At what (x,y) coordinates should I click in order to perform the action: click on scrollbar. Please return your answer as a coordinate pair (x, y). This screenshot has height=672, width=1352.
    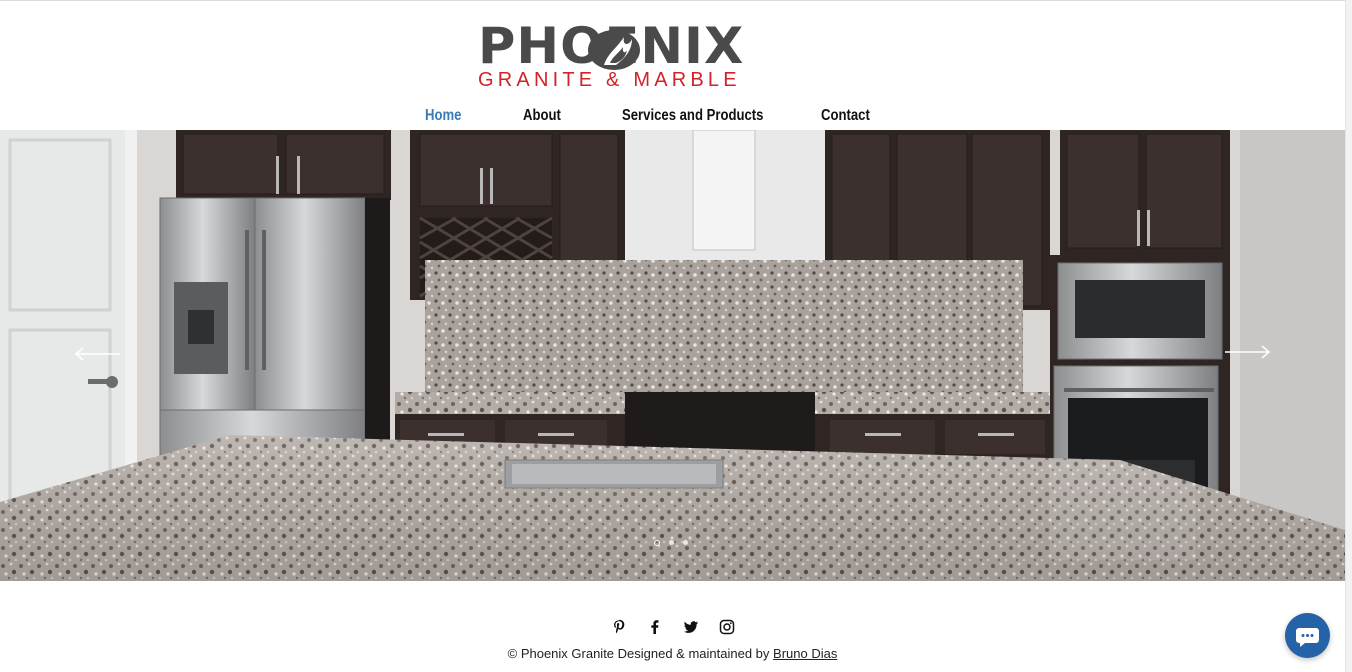
    Looking at the image, I should click on (1348, 336).